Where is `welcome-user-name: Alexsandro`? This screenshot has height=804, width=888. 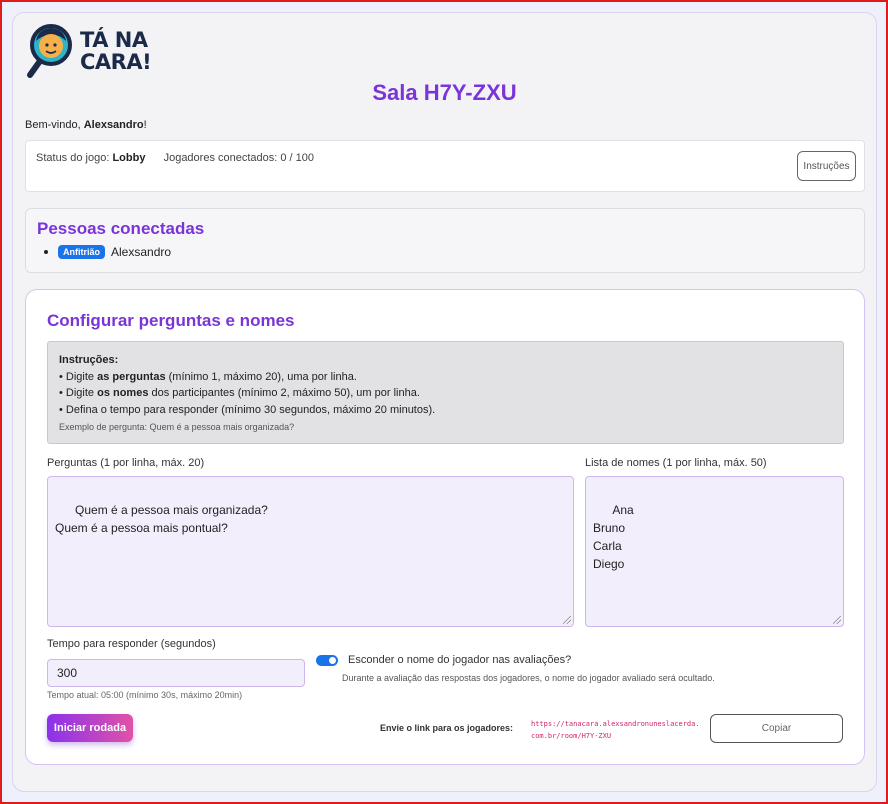
welcome-user-name: Alexsandro is located at coordinates (113, 125).